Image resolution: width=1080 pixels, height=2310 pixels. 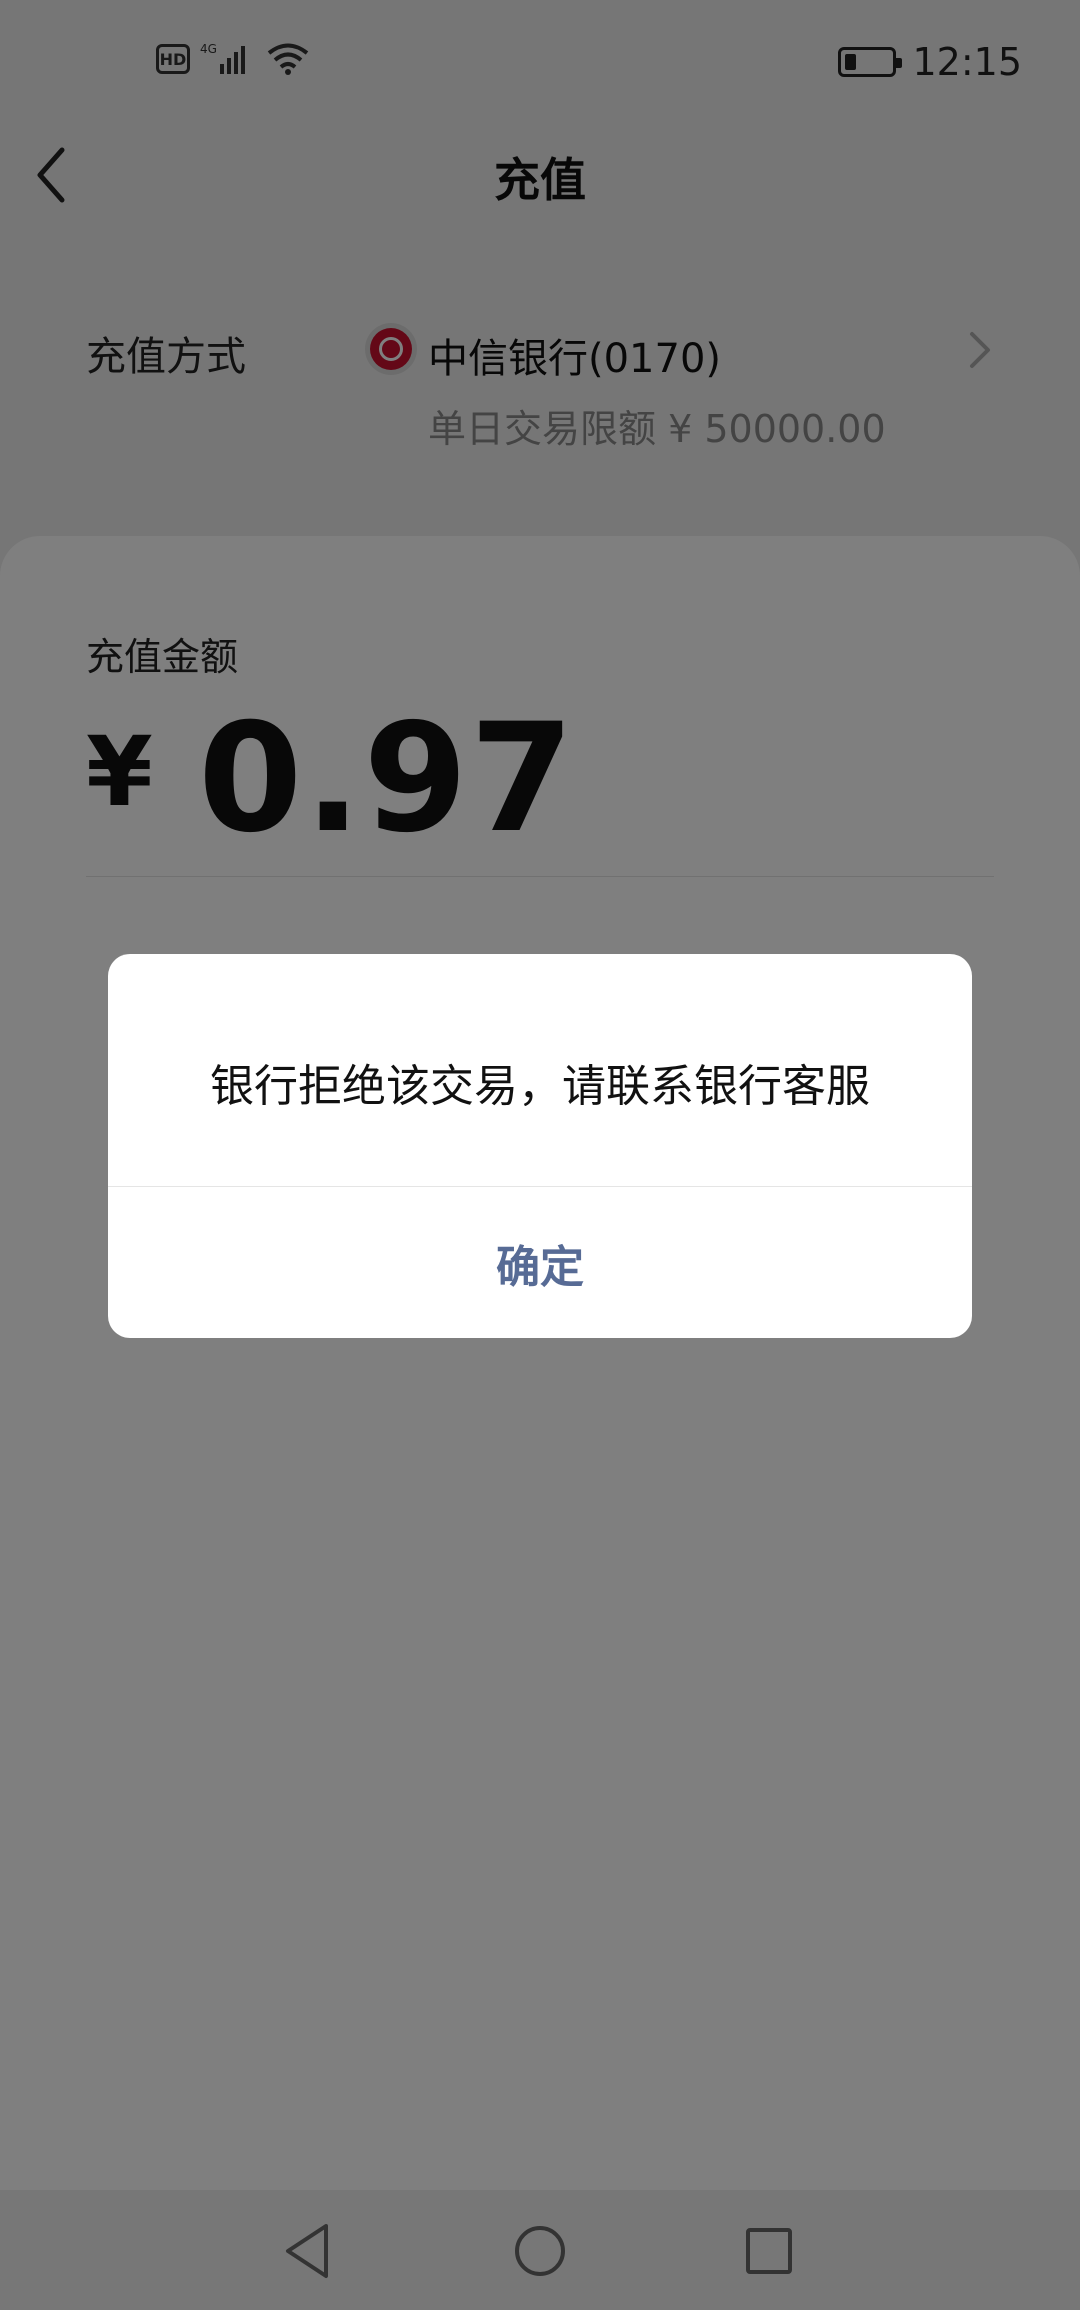 I want to click on confirm-button: 确定, so click(x=540, y=1262).